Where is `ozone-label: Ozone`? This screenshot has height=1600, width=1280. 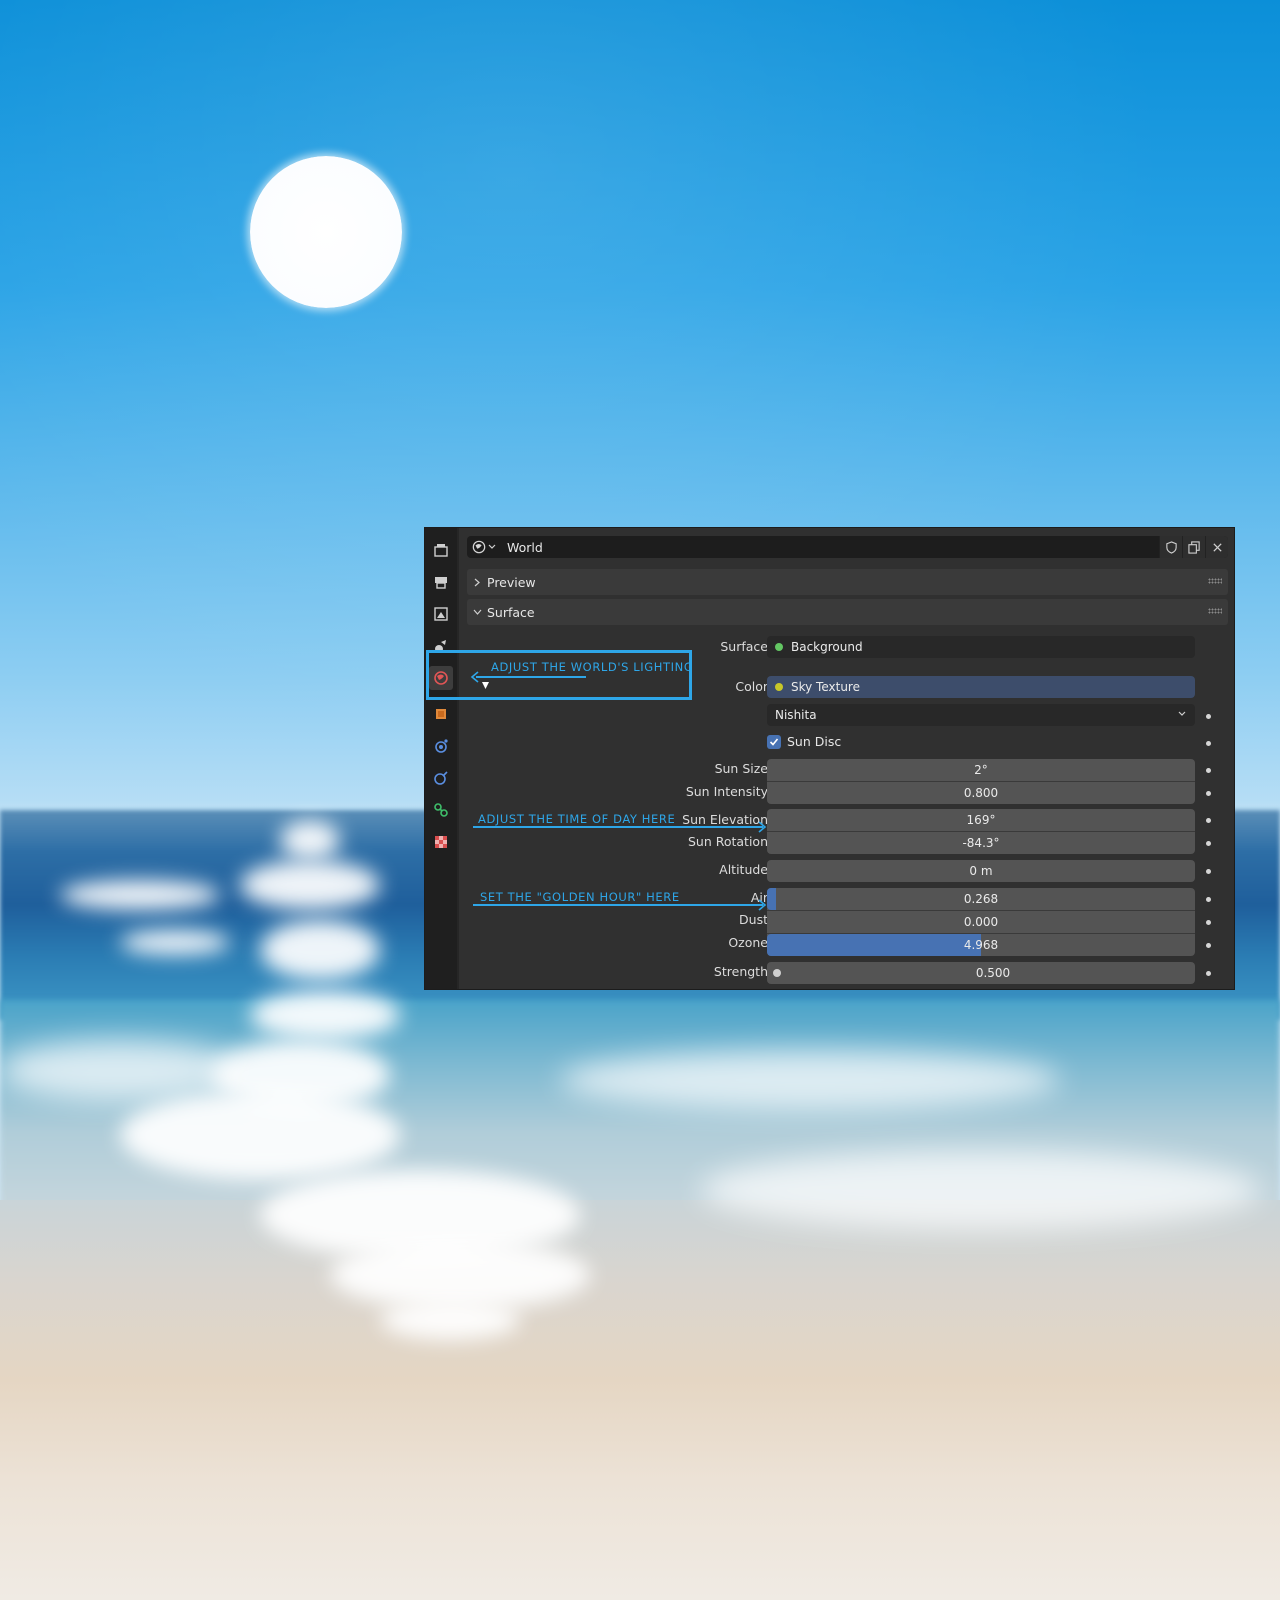 ozone-label: Ozone is located at coordinates (748, 942).